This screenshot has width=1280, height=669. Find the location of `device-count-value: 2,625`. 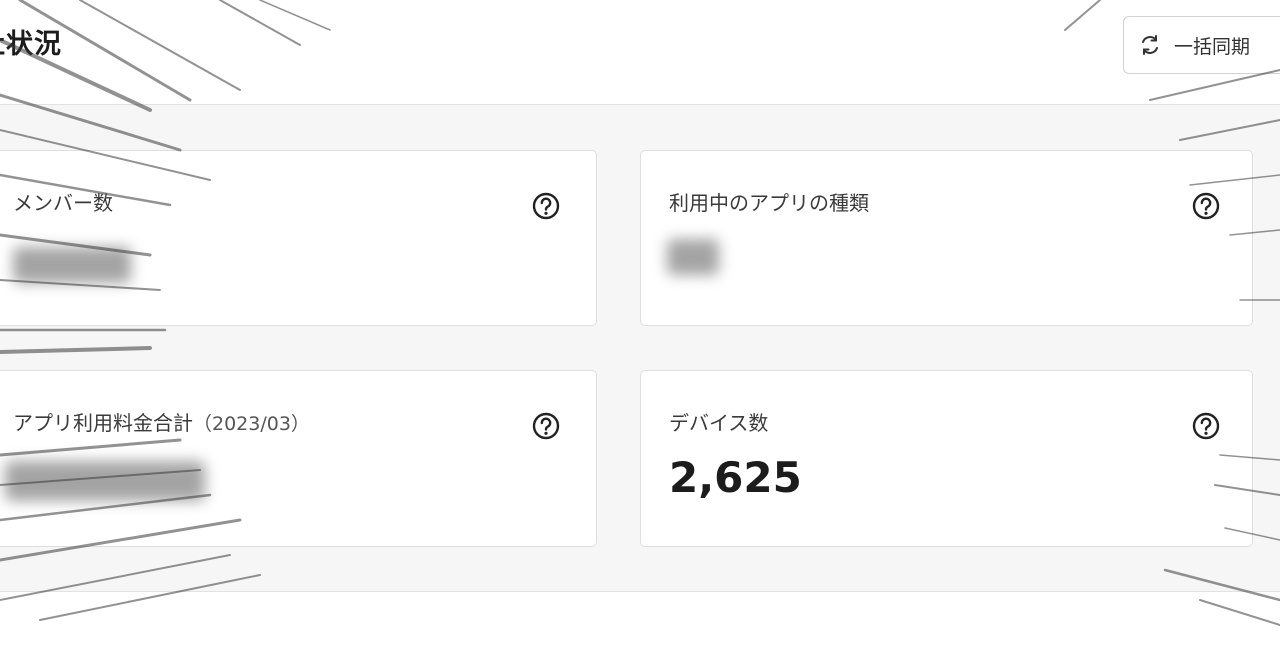

device-count-value: 2,625 is located at coordinates (735, 477).